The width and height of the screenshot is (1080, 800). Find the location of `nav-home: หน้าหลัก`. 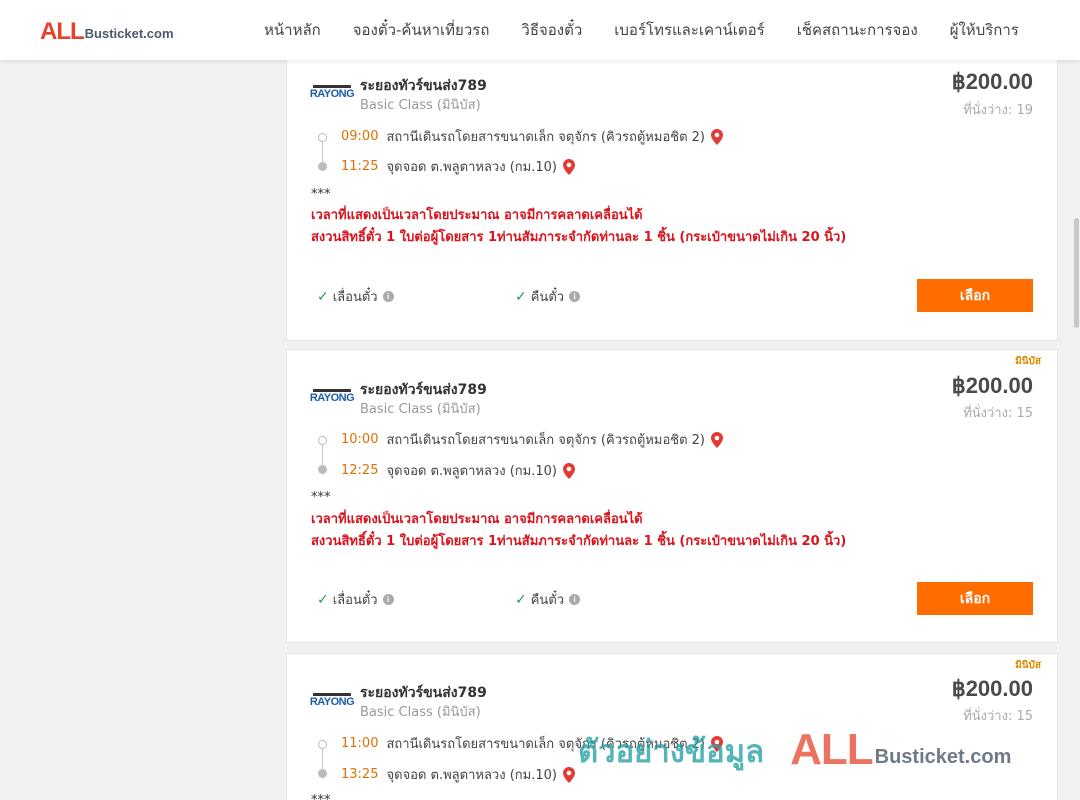

nav-home: หน้าหลัก is located at coordinates (292, 30).